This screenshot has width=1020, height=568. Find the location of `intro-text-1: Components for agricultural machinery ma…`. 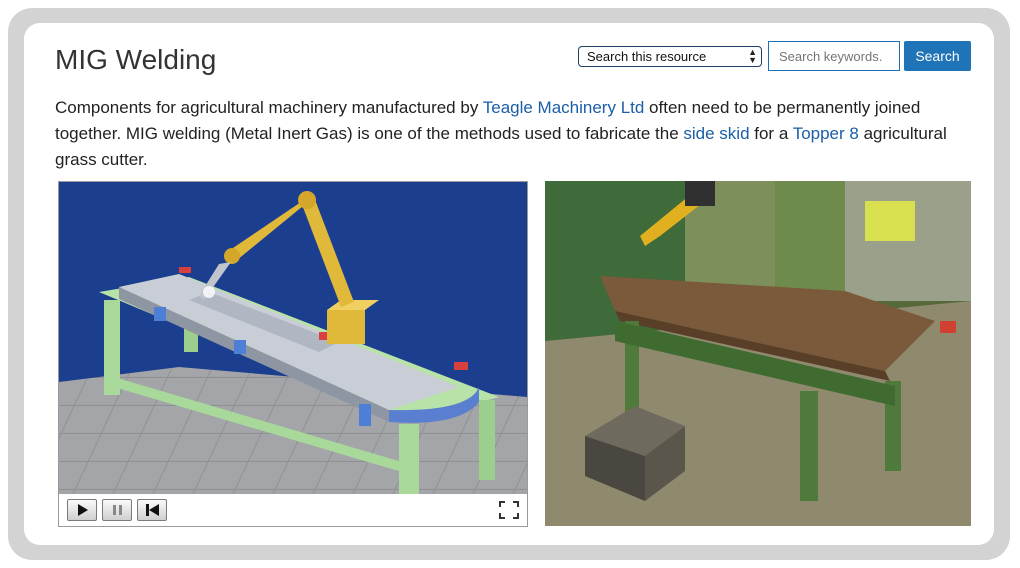

intro-text-1: Components for agricultural machinery ma… is located at coordinates (269, 107).